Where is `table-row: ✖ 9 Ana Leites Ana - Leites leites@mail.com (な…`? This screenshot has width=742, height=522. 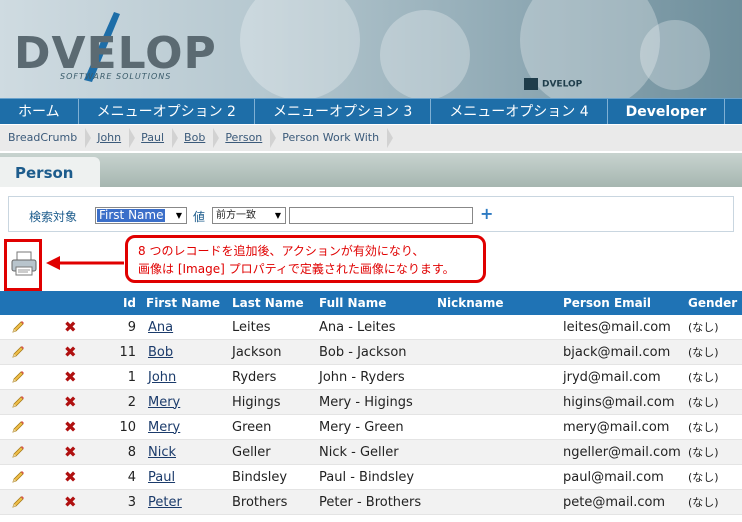
table-row: ✖ 9 Ana Leites Ana - Leites leites@mail.com (な… is located at coordinates (371, 327).